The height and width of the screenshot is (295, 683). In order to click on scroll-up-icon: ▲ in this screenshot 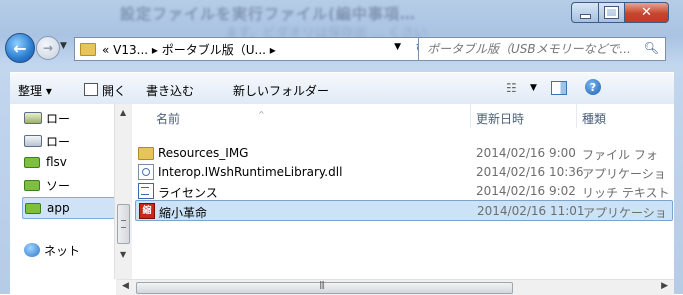, I will do `click(123, 112)`.